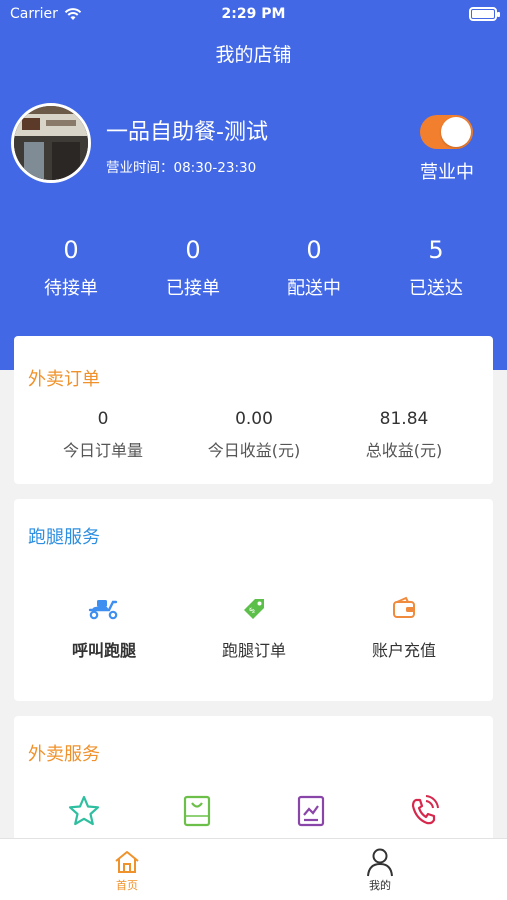  What do you see at coordinates (193, 288) in the screenshot?
I see `stat-label: 已接单` at bounding box center [193, 288].